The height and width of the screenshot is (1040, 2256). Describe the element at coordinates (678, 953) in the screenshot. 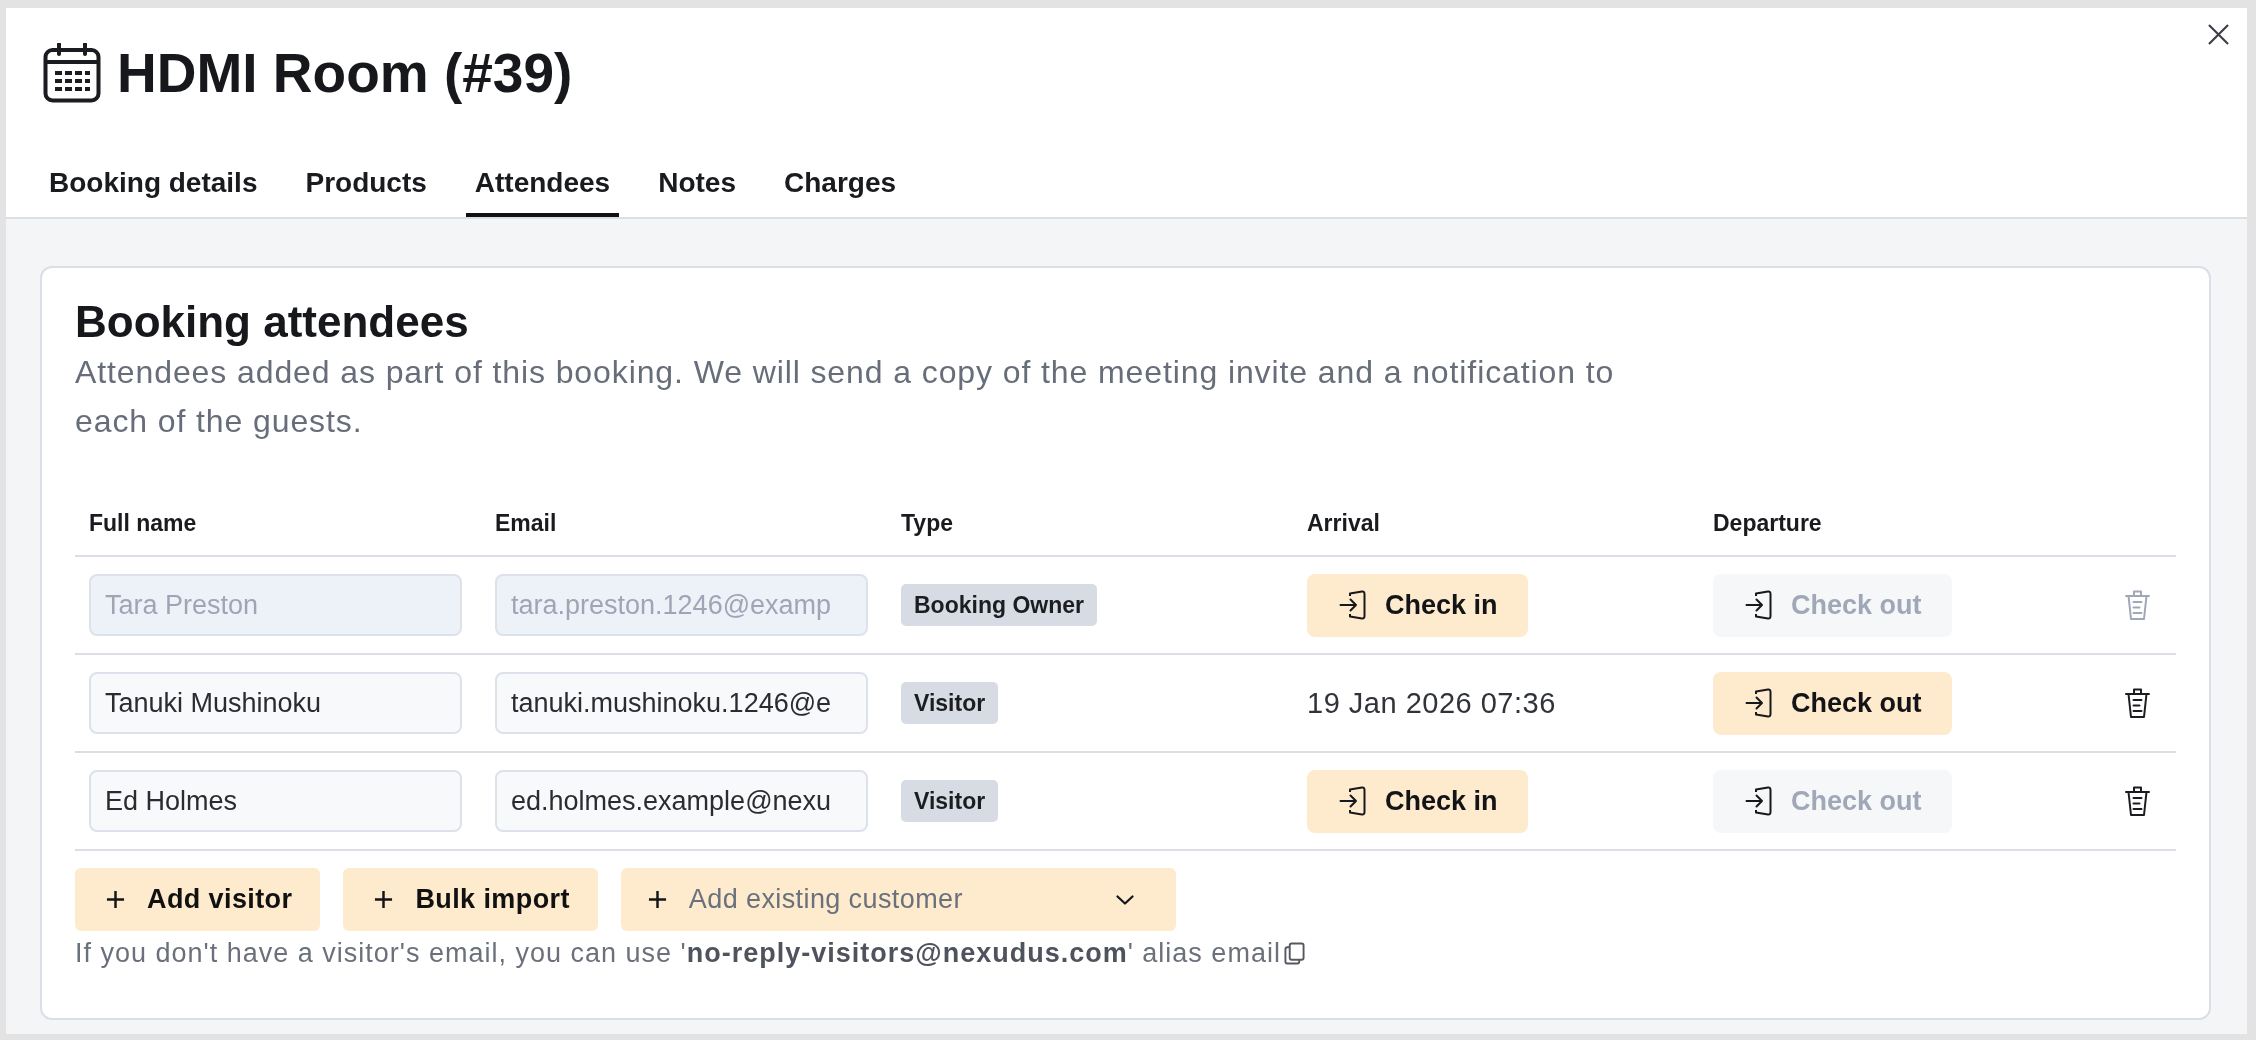

I see `alias-email-note: If you don't have a visitor's email, you can use 'no-reply-visitors@nexudus.com' alias email` at that location.